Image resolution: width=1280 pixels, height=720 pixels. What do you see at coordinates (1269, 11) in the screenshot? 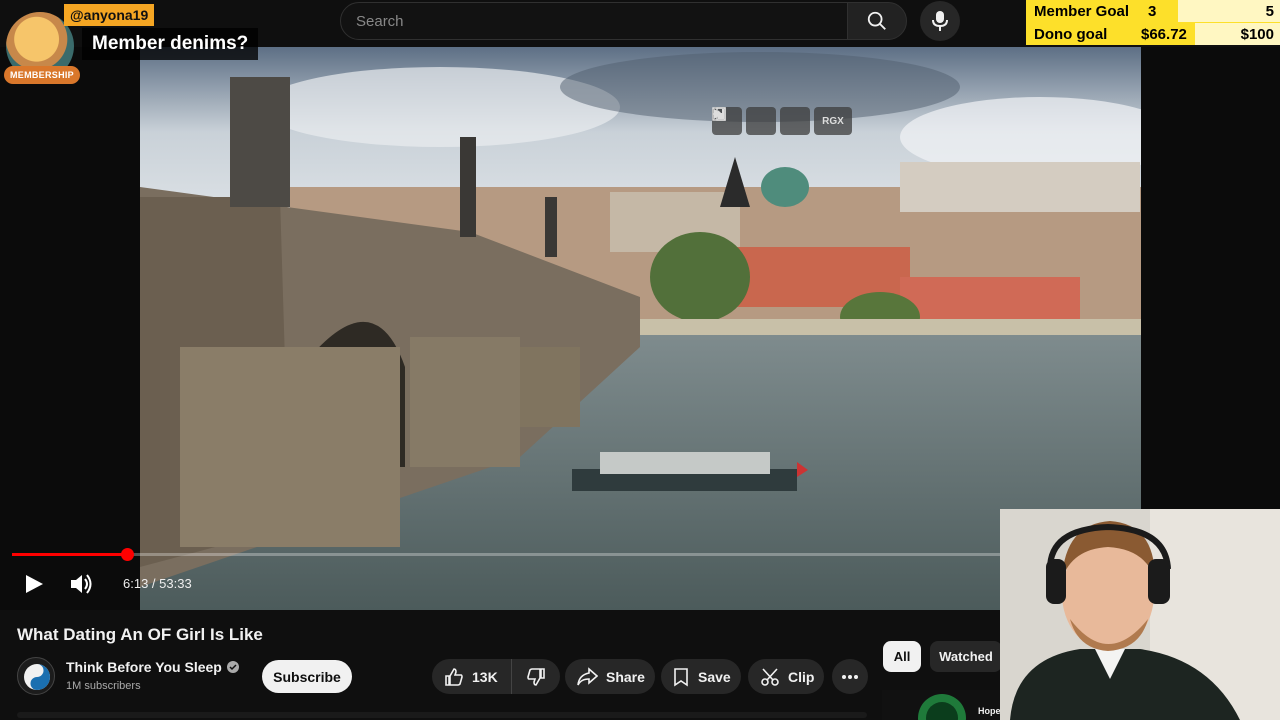
I see `member-goal-target: 5` at bounding box center [1269, 11].